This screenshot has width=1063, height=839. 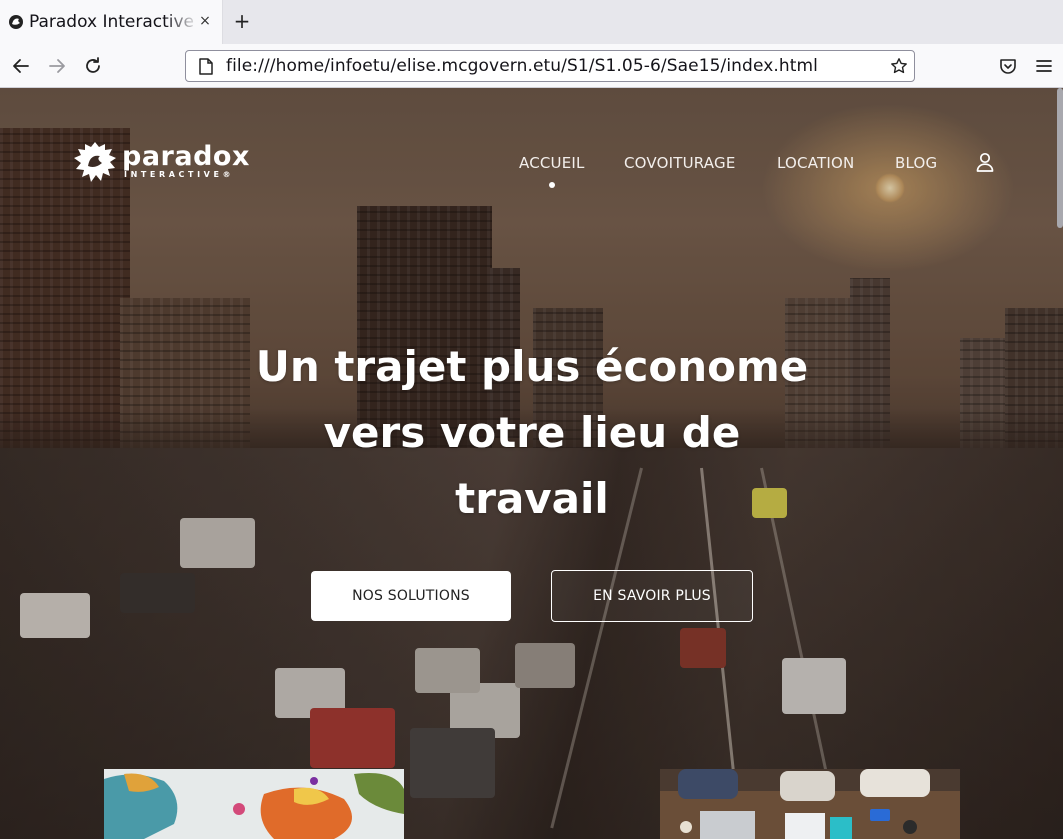 I want to click on user-account-icon, so click(x=985, y=162).